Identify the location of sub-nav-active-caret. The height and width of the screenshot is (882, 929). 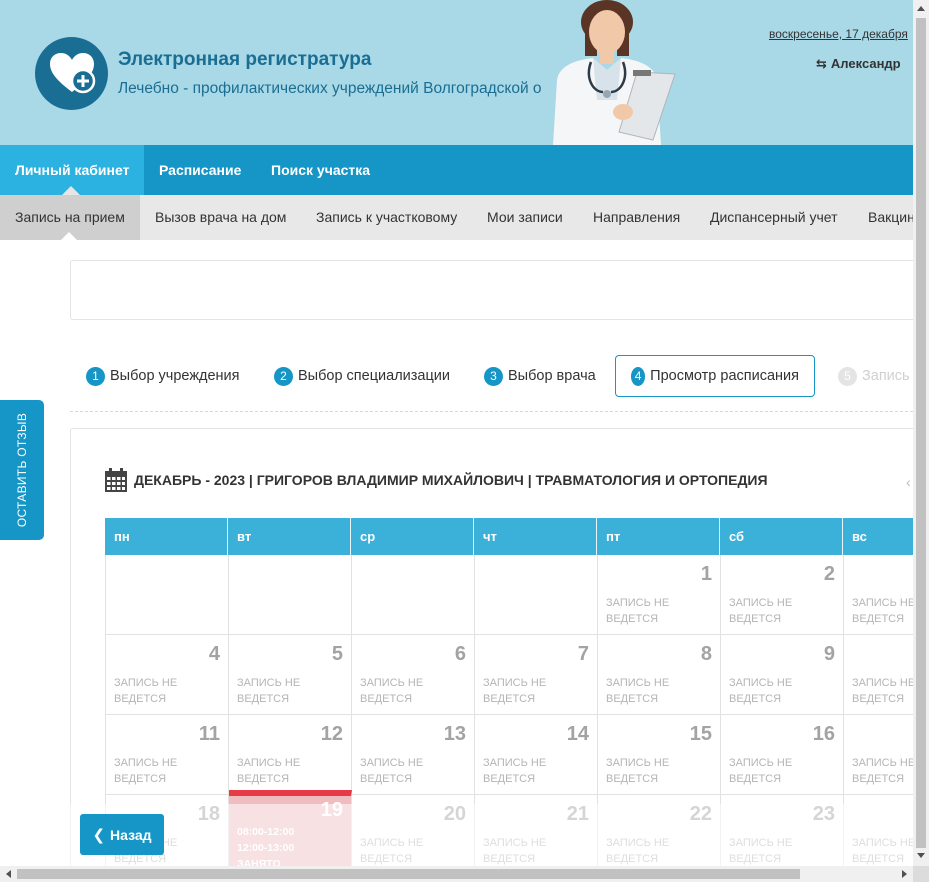
(69, 236).